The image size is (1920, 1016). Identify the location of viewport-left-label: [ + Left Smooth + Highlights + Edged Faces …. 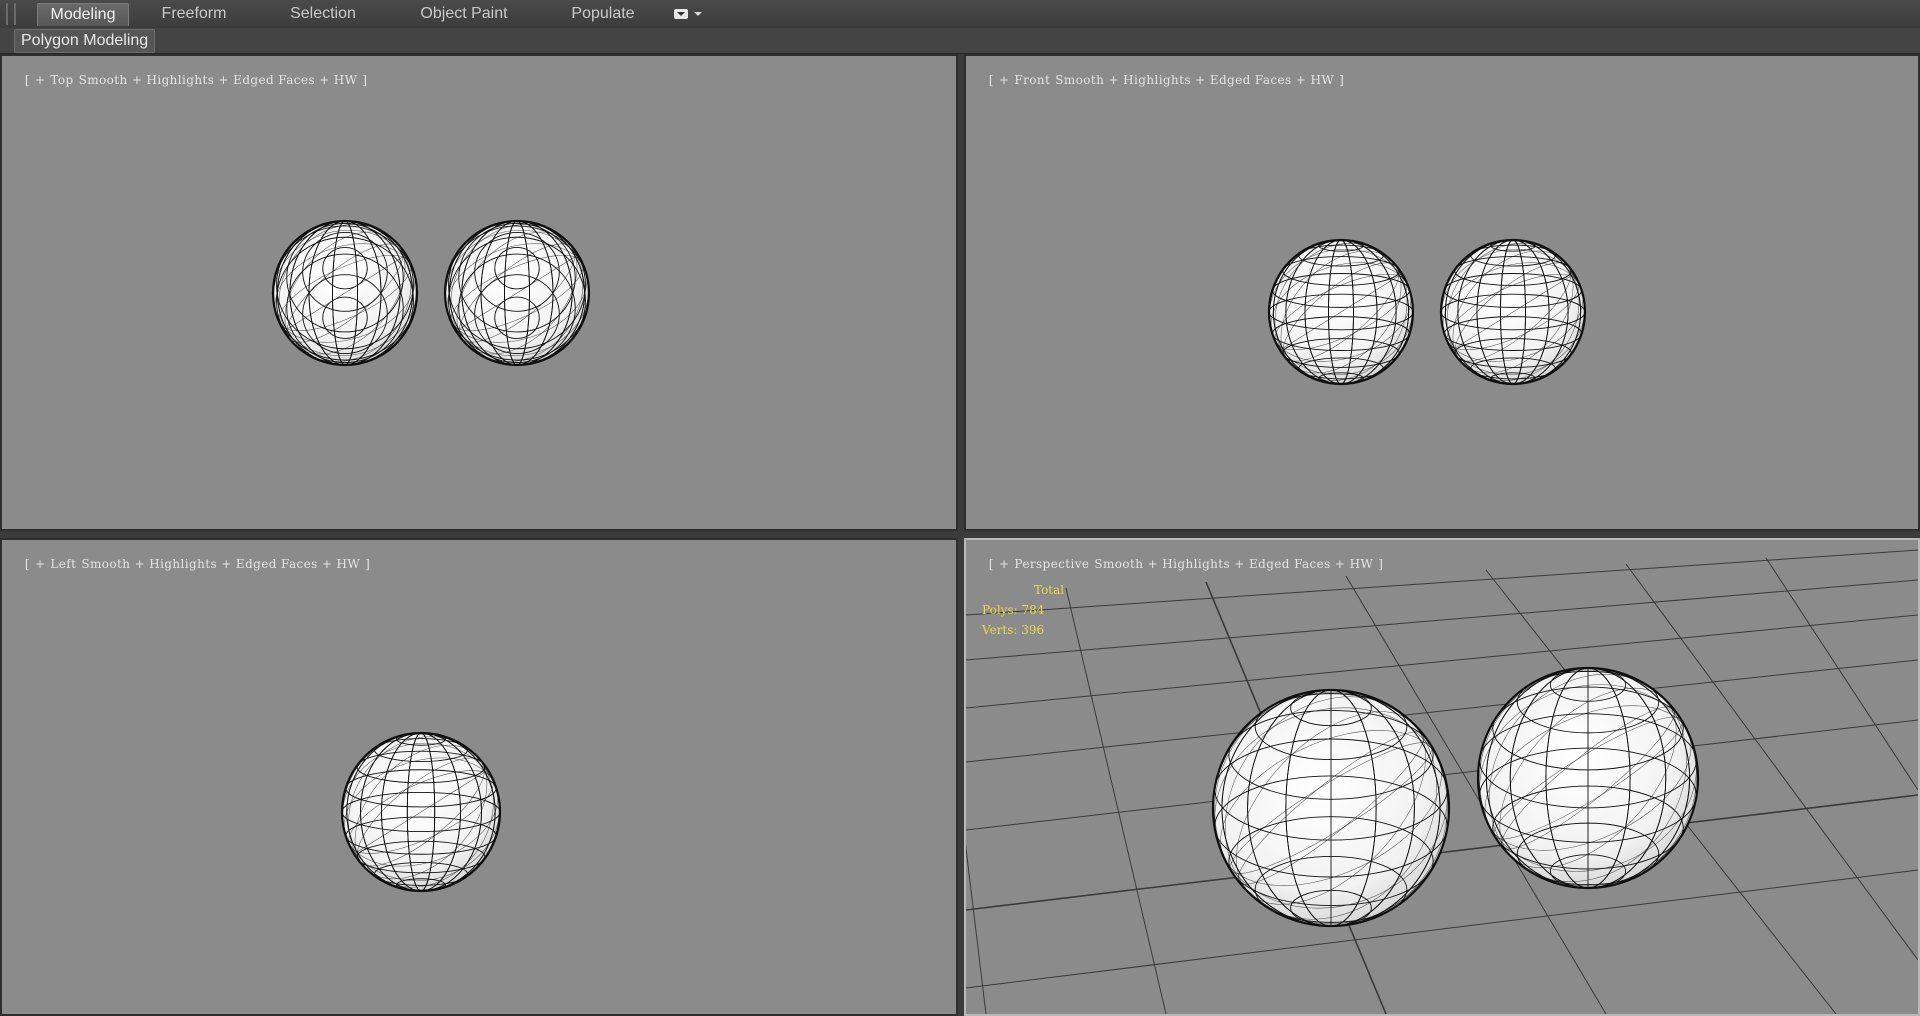
(191, 564).